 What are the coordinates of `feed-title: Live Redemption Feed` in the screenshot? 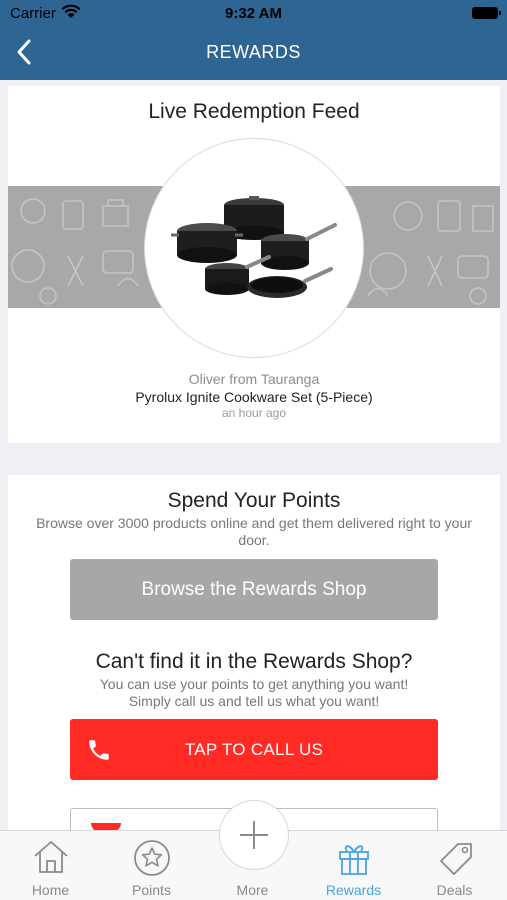 It's located at (254, 111).